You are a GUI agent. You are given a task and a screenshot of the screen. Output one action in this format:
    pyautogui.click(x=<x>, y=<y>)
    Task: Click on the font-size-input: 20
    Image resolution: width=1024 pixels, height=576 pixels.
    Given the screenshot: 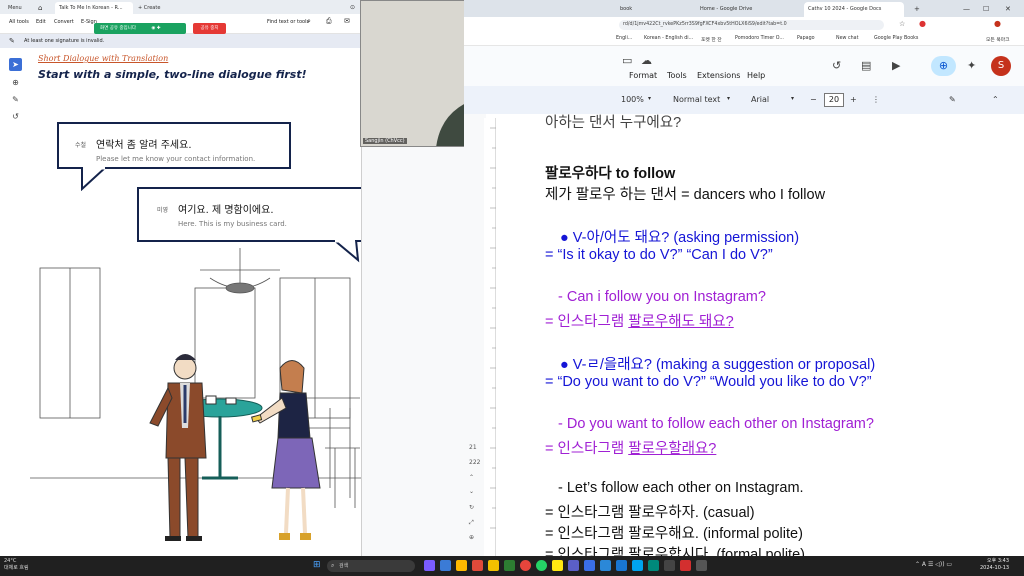 What is the action you would take?
    pyautogui.click(x=834, y=100)
    